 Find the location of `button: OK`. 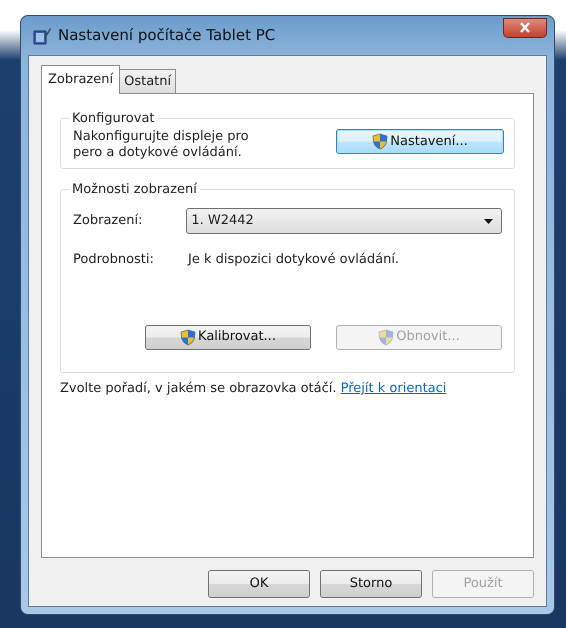

button: OK is located at coordinates (259, 584).